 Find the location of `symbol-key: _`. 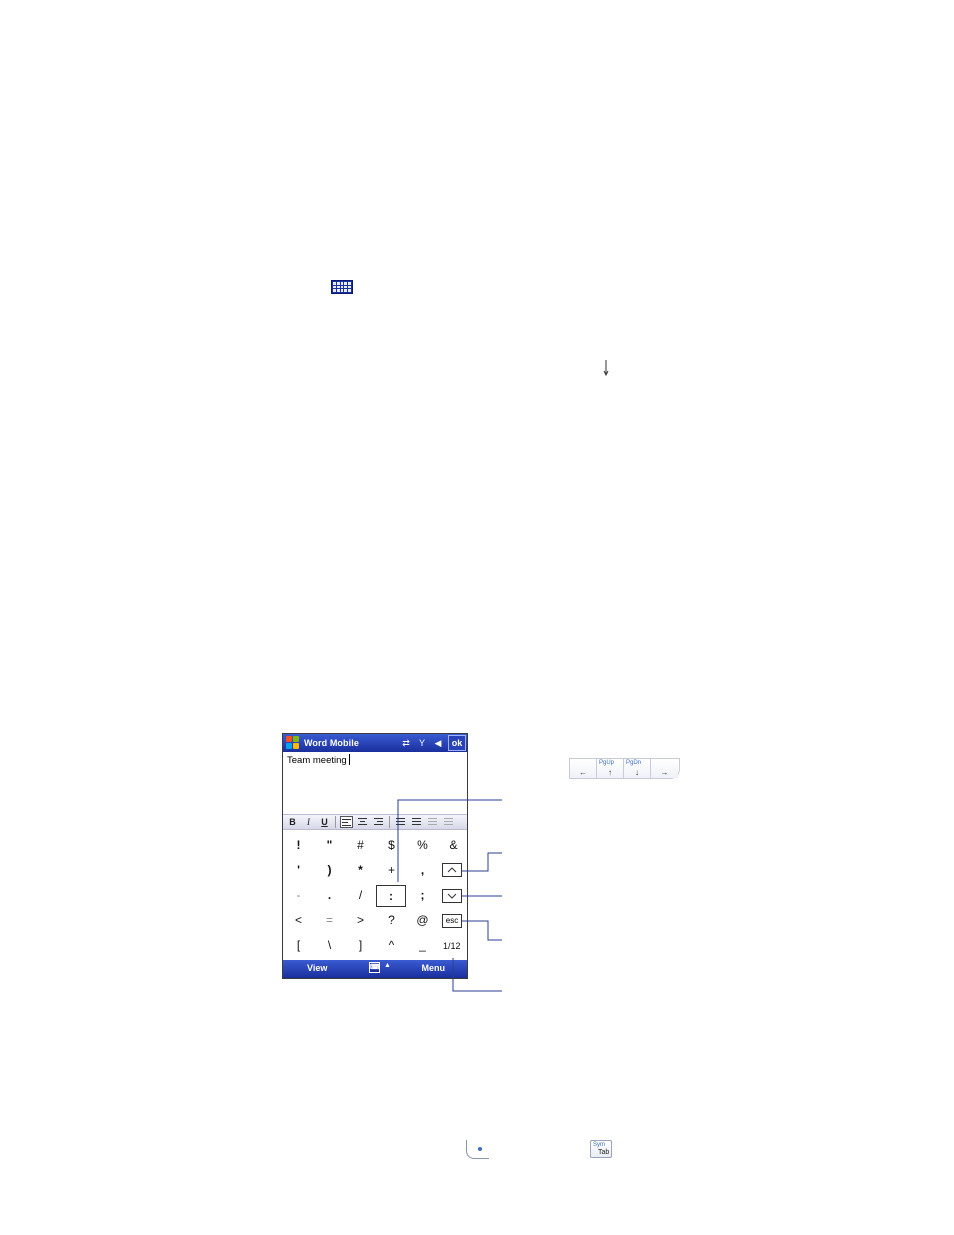

symbol-key: _ is located at coordinates (422, 945).